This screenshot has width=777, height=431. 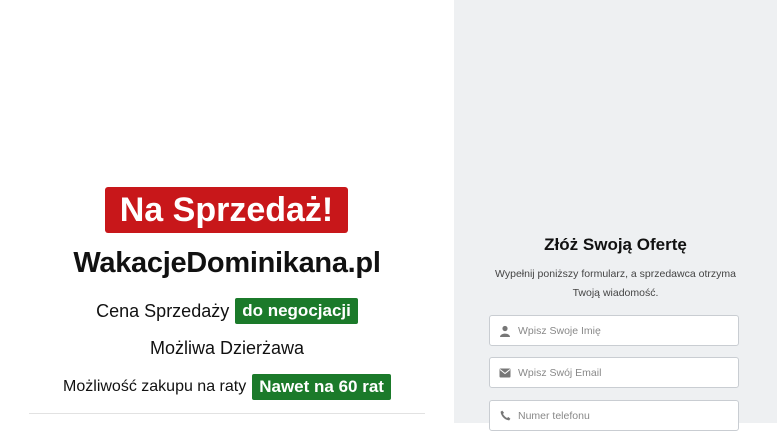 What do you see at coordinates (321, 387) in the screenshot?
I see `installments-badge: Nawet na 60 rat` at bounding box center [321, 387].